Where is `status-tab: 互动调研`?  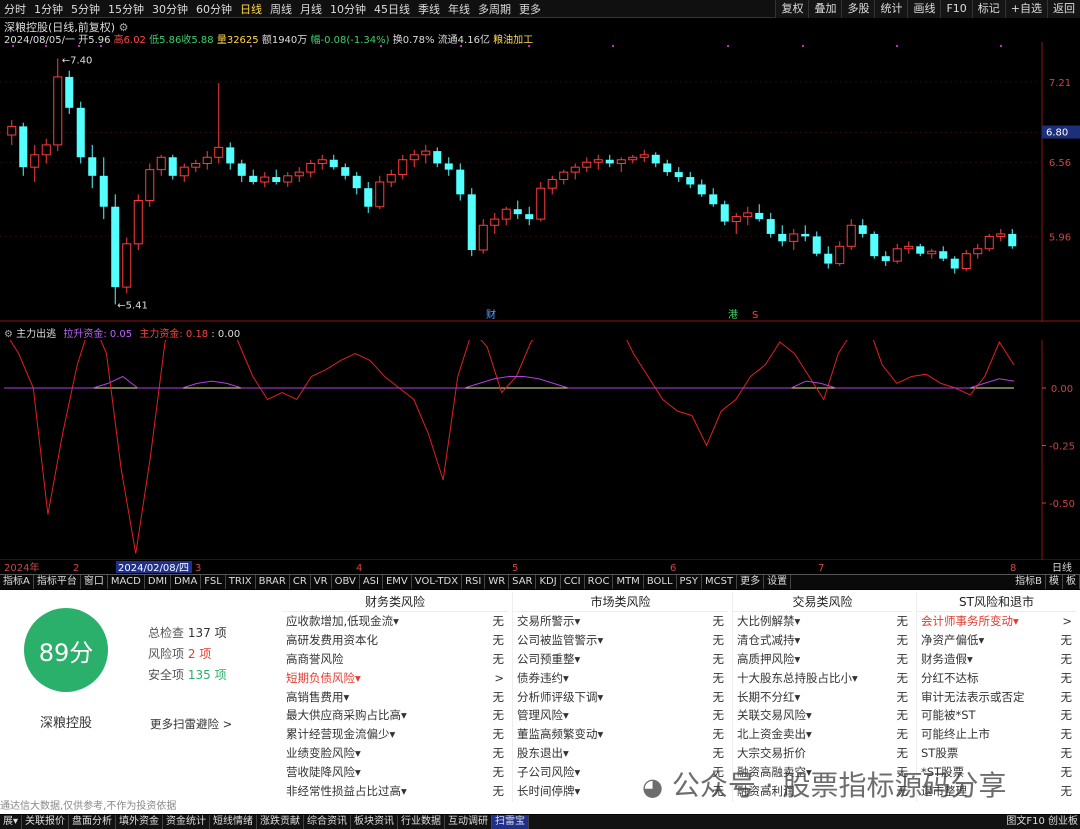 status-tab: 互动调研 is located at coordinates (469, 822).